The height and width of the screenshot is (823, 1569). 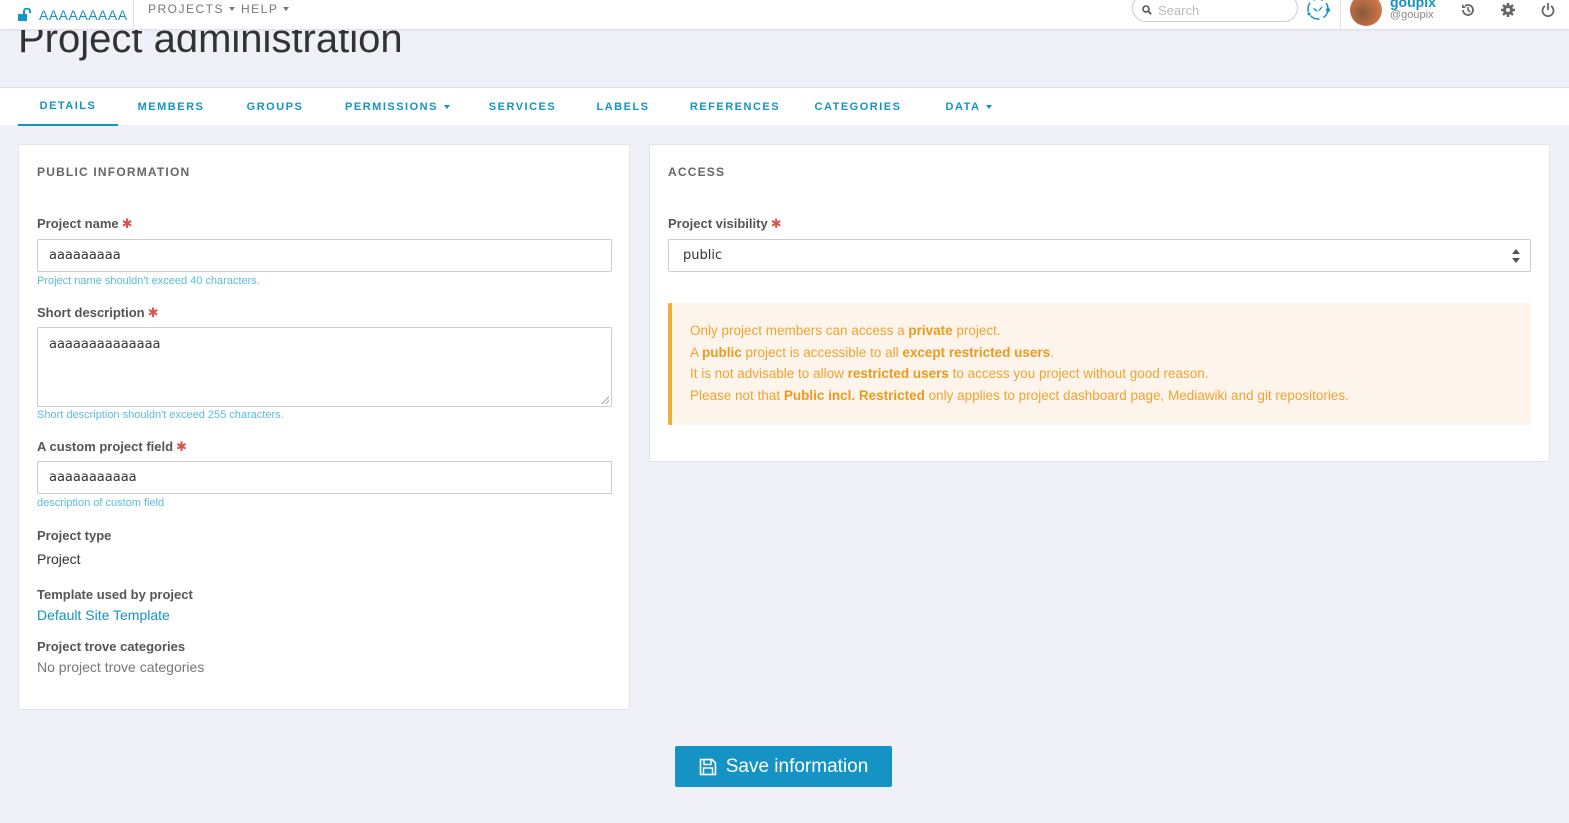 I want to click on help-menu-label: HELP, so click(x=260, y=9).